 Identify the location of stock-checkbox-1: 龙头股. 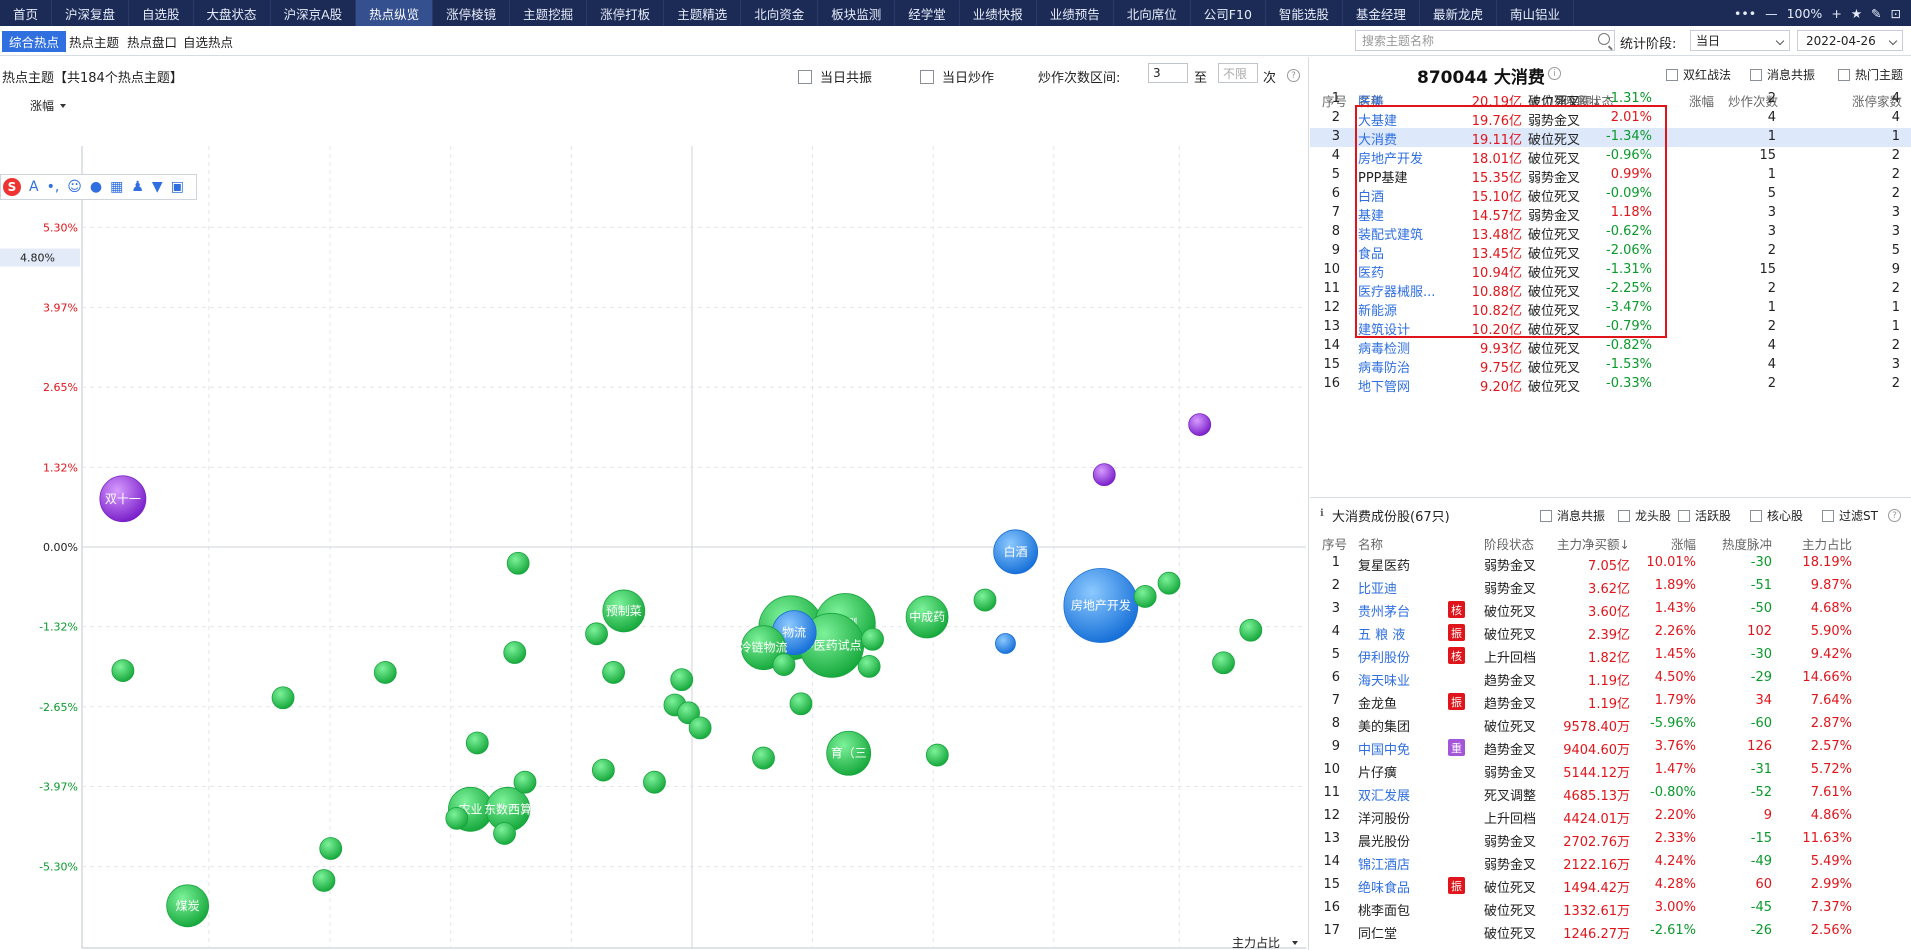
(1644, 515).